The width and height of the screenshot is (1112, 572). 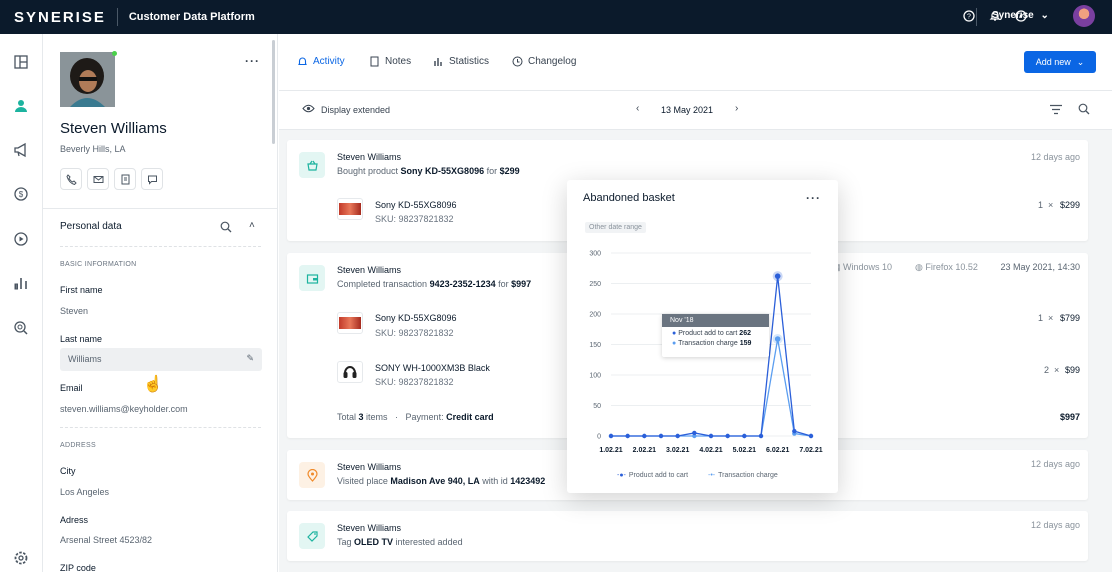 What do you see at coordinates (74, 520) in the screenshot?
I see `field-label: Adress` at bounding box center [74, 520].